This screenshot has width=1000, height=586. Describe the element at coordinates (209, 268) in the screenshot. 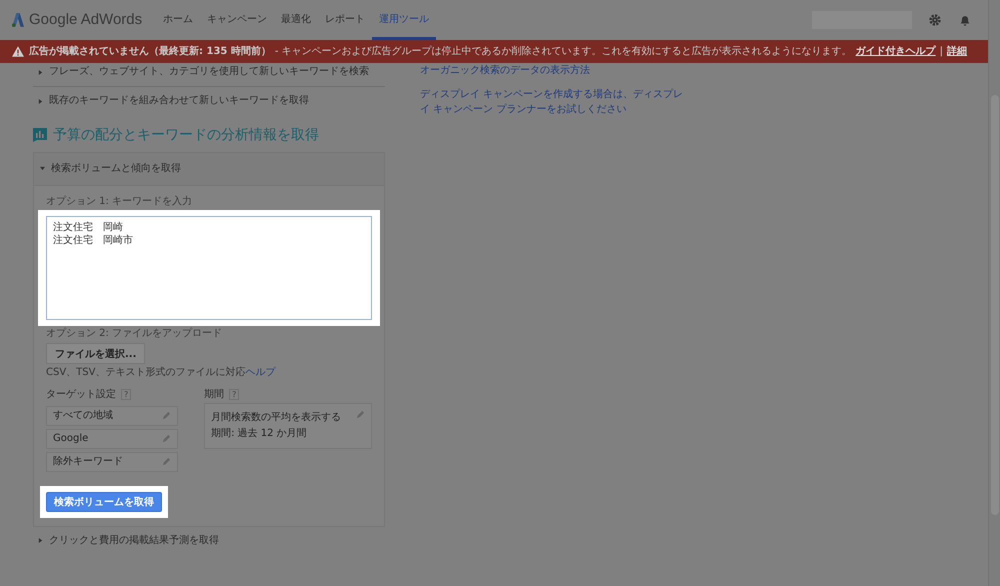

I see `keywords-field: 注文住宅 岡崎 注文住宅 岡崎市` at that location.